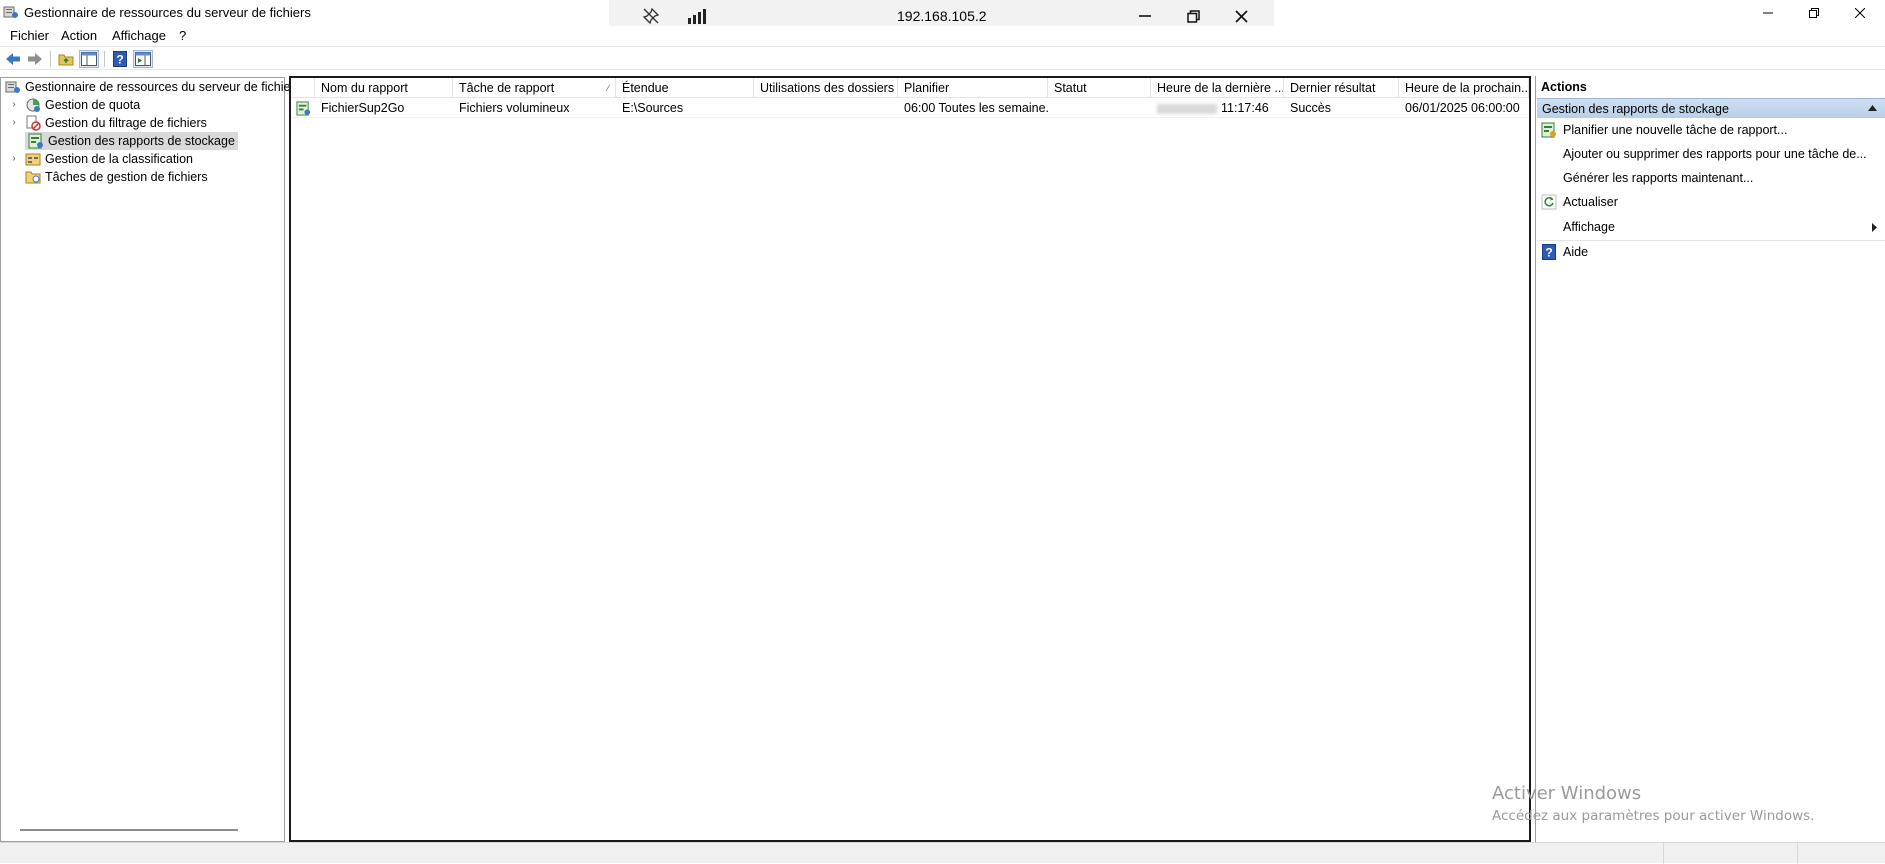 Image resolution: width=1885 pixels, height=864 pixels. What do you see at coordinates (129, 830) in the screenshot?
I see `tree-horizontal-scrollbar` at bounding box center [129, 830].